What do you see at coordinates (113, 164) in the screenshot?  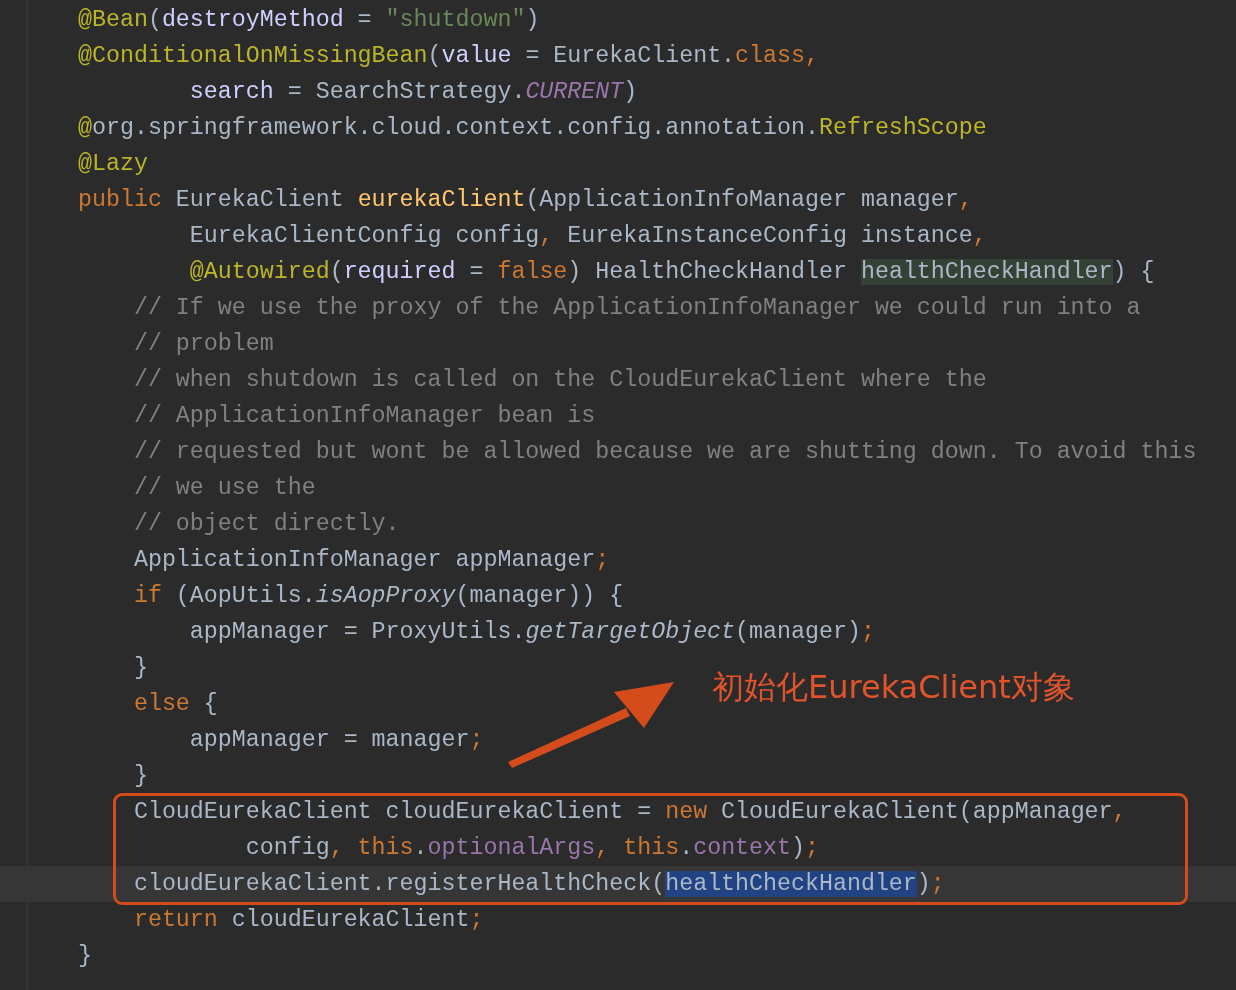 I see `code-line: @Lazy` at bounding box center [113, 164].